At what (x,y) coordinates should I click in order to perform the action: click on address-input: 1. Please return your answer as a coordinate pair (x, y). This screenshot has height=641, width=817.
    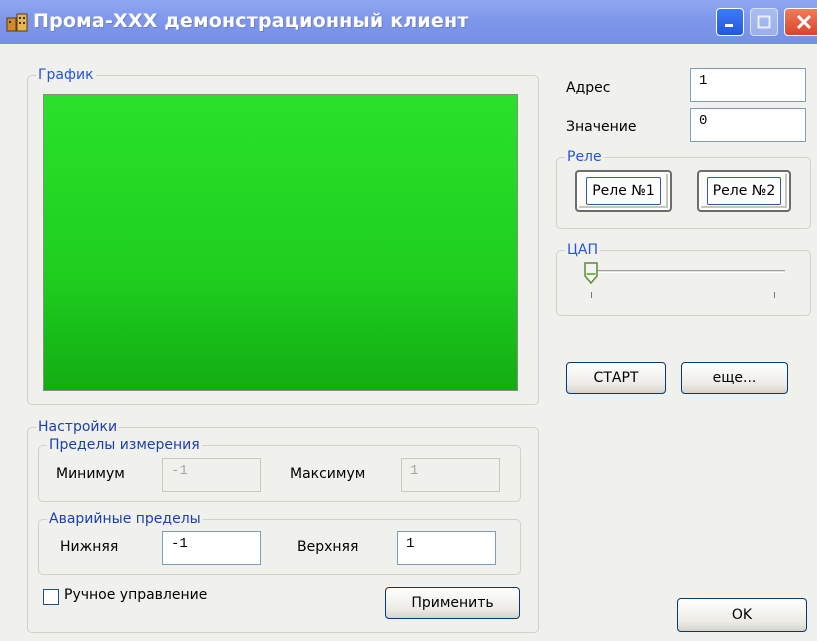
    Looking at the image, I should click on (748, 85).